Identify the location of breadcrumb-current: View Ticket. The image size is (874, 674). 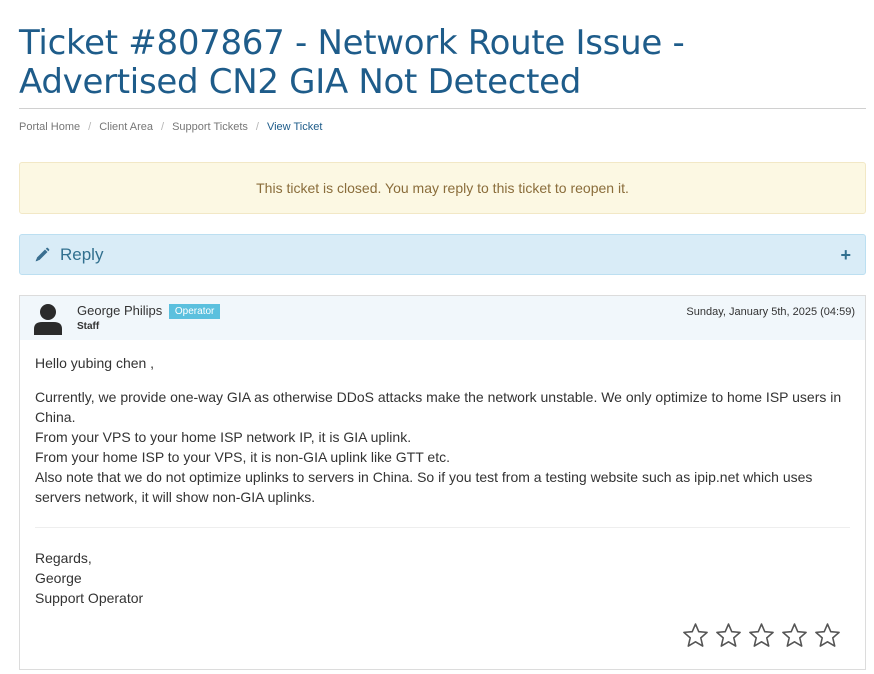
(294, 127).